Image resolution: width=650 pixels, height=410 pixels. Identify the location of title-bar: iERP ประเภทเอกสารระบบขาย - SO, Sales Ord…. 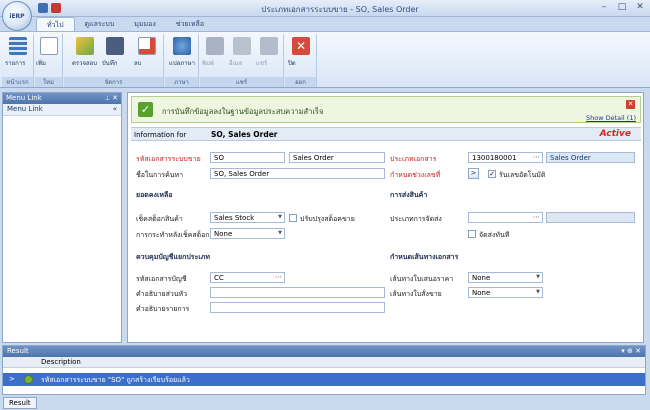
(325, 15).